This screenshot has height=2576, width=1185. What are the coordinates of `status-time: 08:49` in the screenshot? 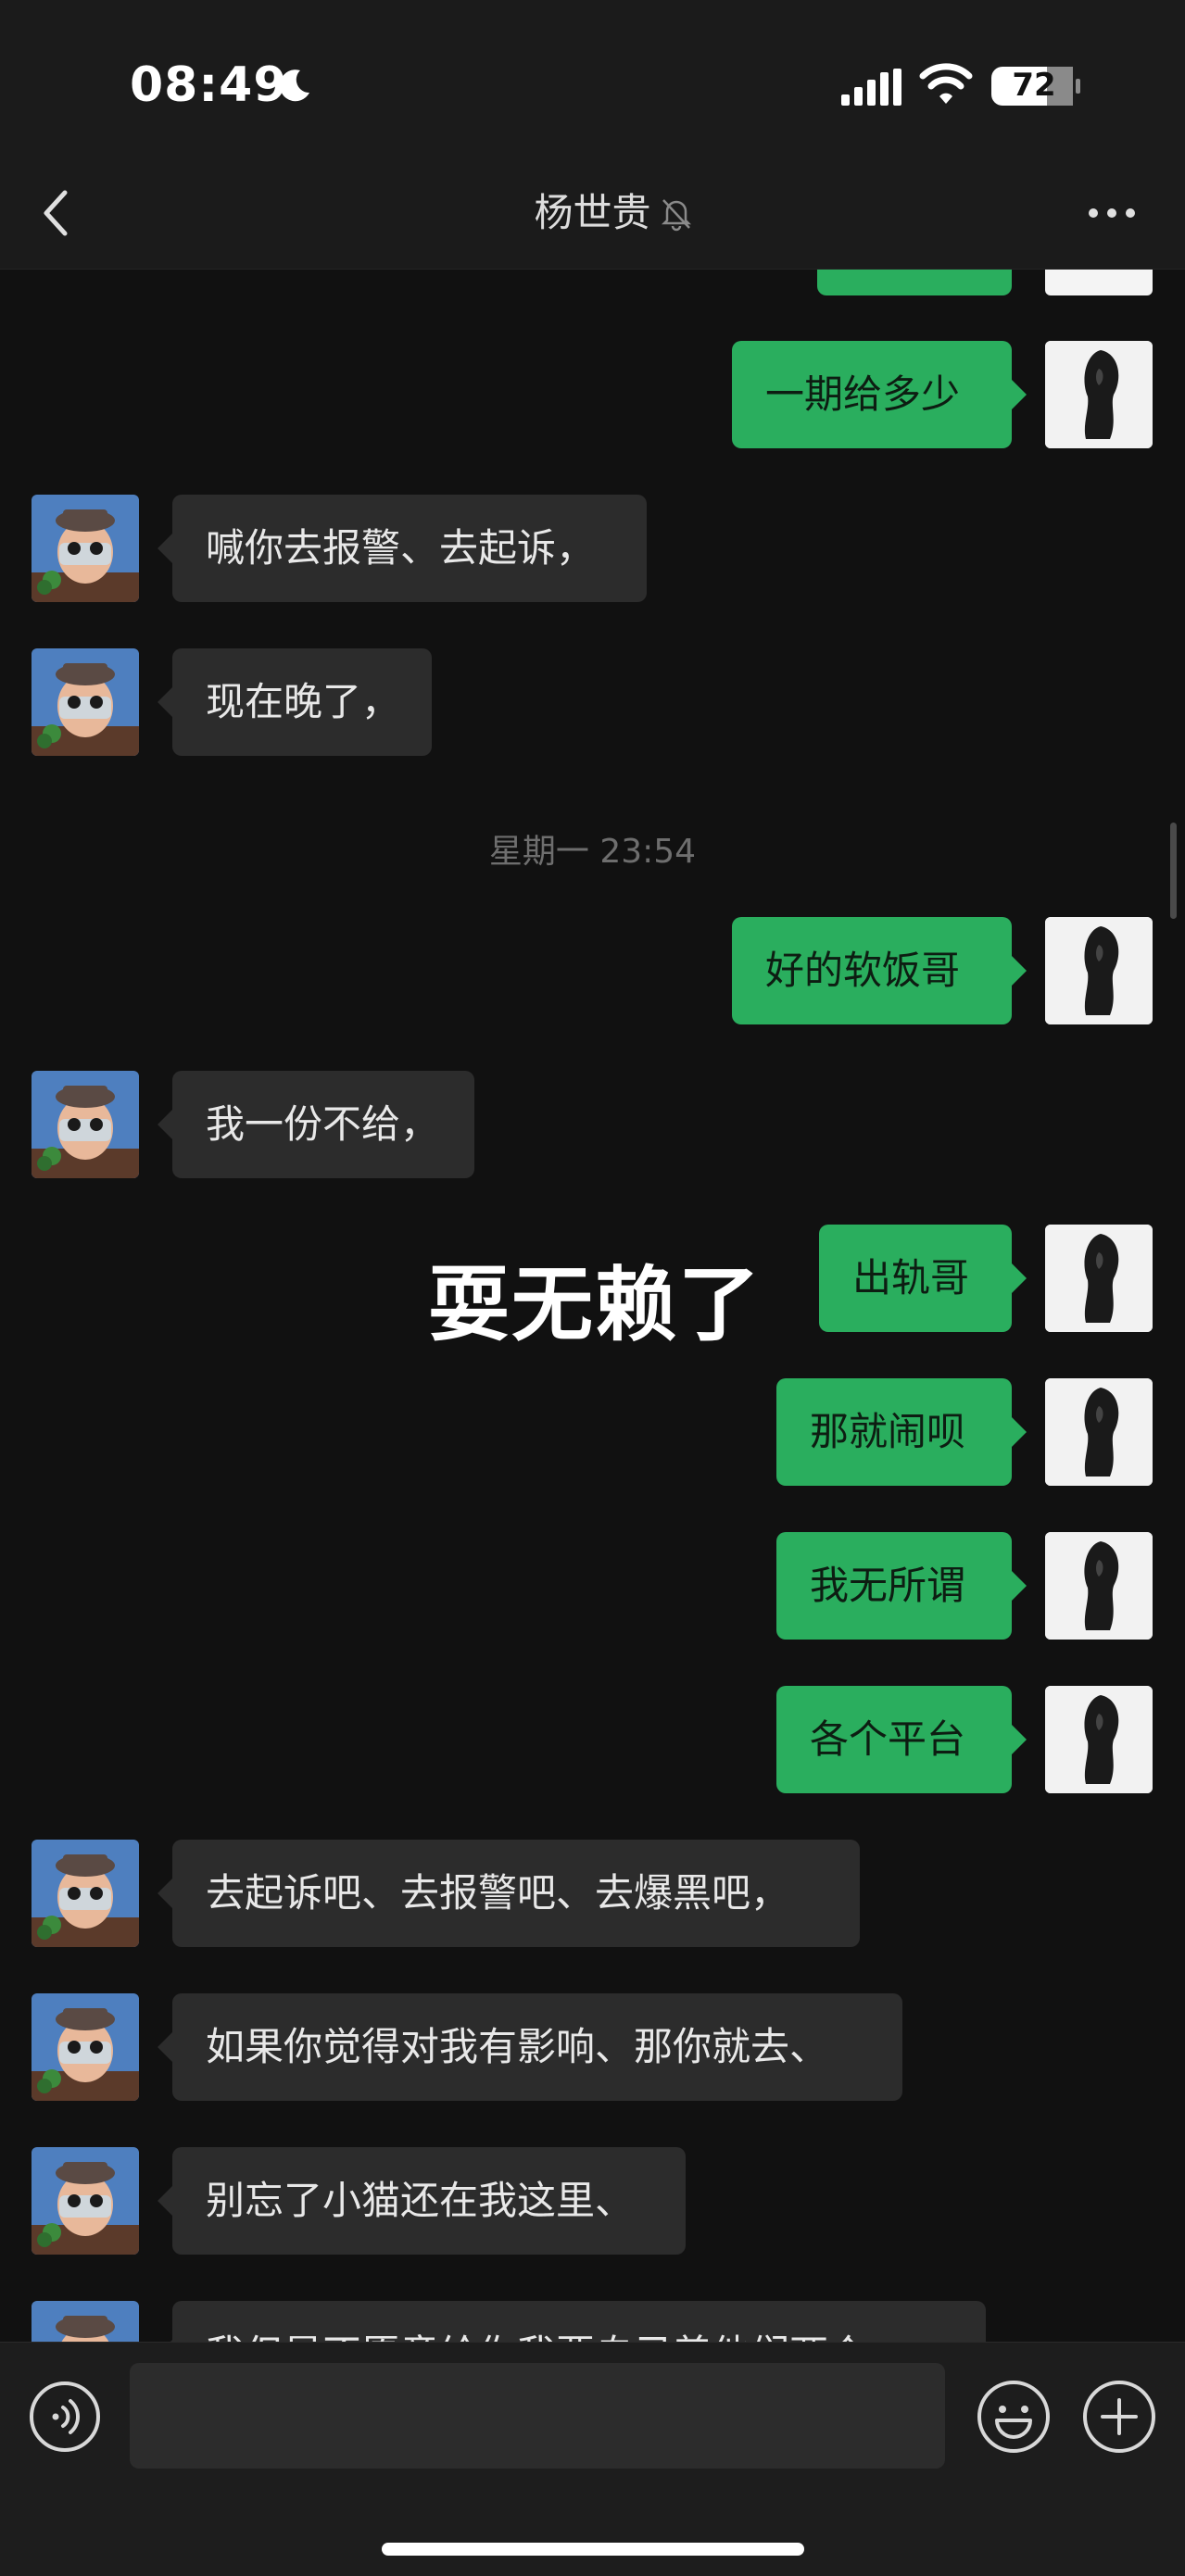 It's located at (209, 85).